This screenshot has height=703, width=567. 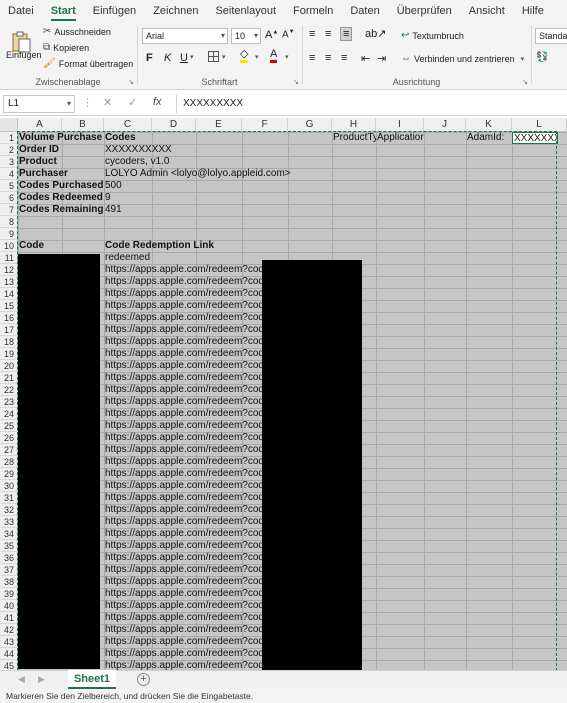 What do you see at coordinates (9, 402) in the screenshot?
I see `row-header: 23` at bounding box center [9, 402].